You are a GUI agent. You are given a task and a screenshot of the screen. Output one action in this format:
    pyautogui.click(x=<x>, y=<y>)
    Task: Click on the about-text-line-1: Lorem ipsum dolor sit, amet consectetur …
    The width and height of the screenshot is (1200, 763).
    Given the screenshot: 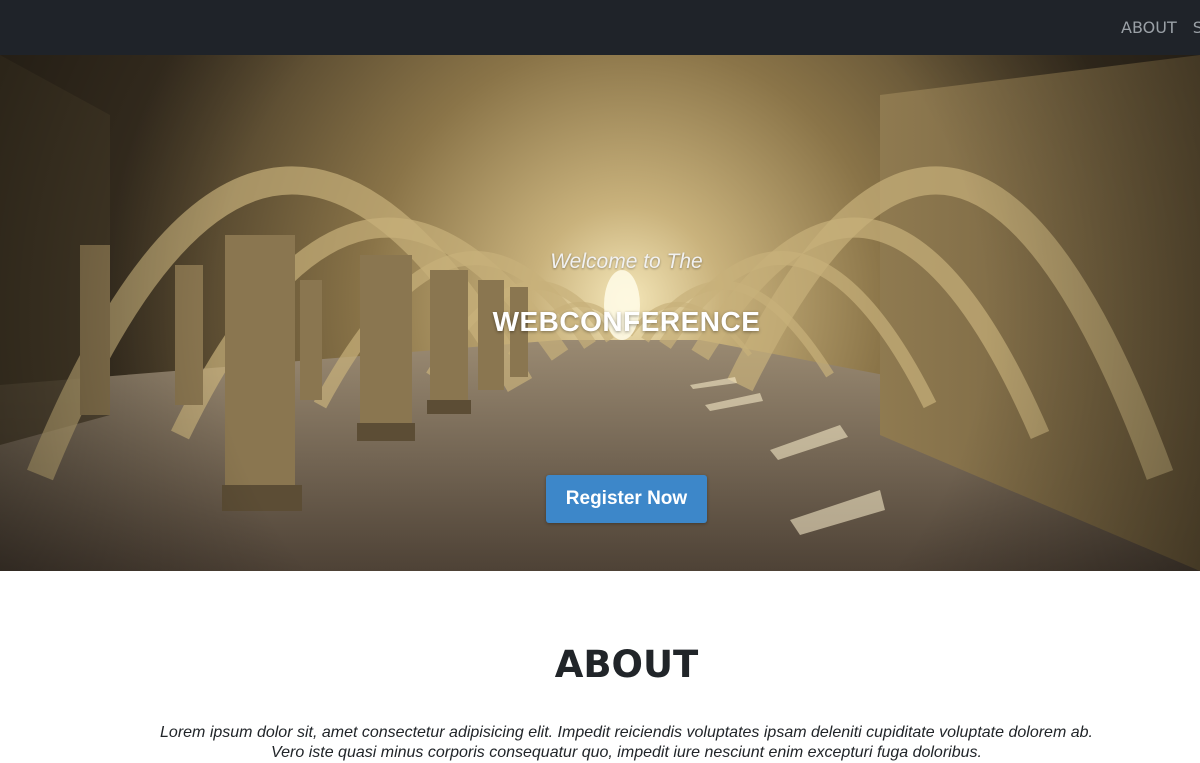 What is the action you would take?
    pyautogui.click(x=626, y=732)
    